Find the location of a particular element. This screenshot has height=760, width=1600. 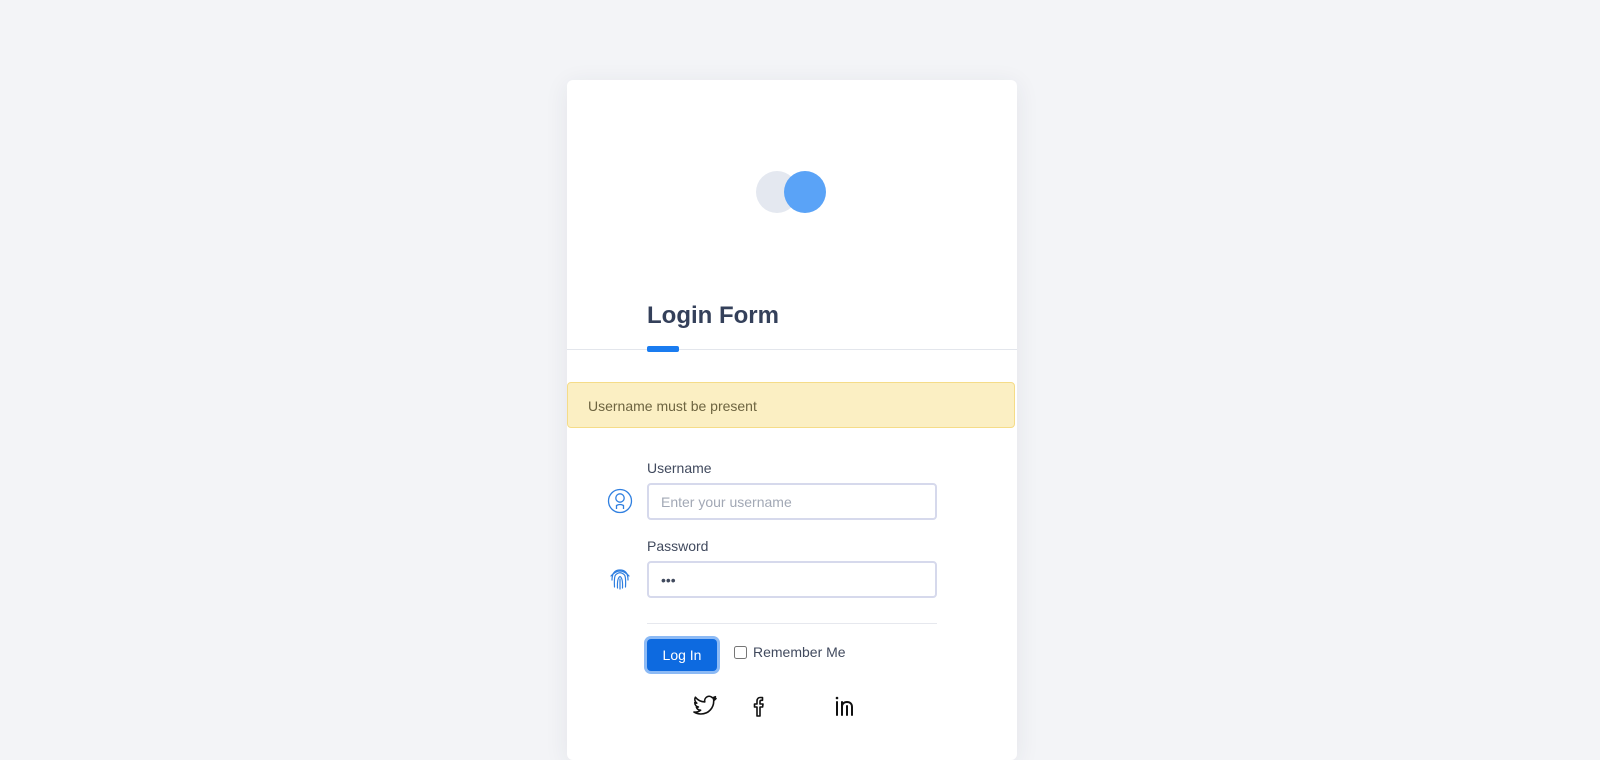

alert-message: Username must be present is located at coordinates (791, 405).